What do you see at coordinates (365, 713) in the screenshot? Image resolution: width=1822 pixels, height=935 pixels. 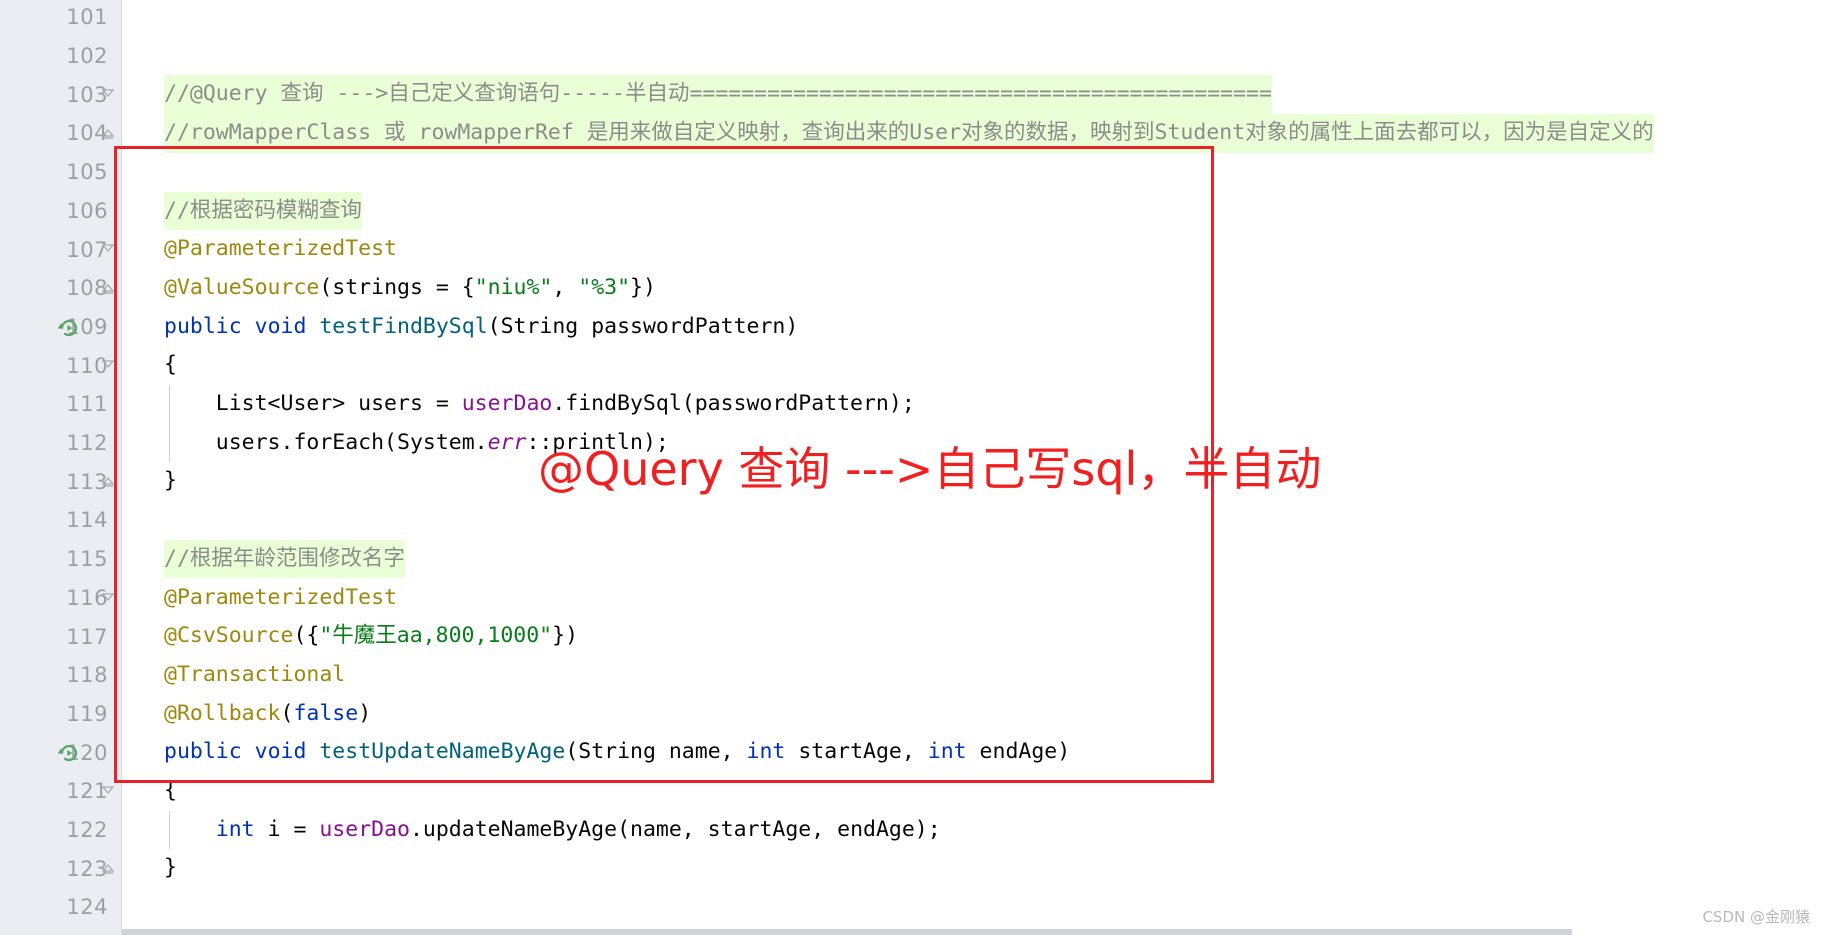 I see `code-token-pln: )` at bounding box center [365, 713].